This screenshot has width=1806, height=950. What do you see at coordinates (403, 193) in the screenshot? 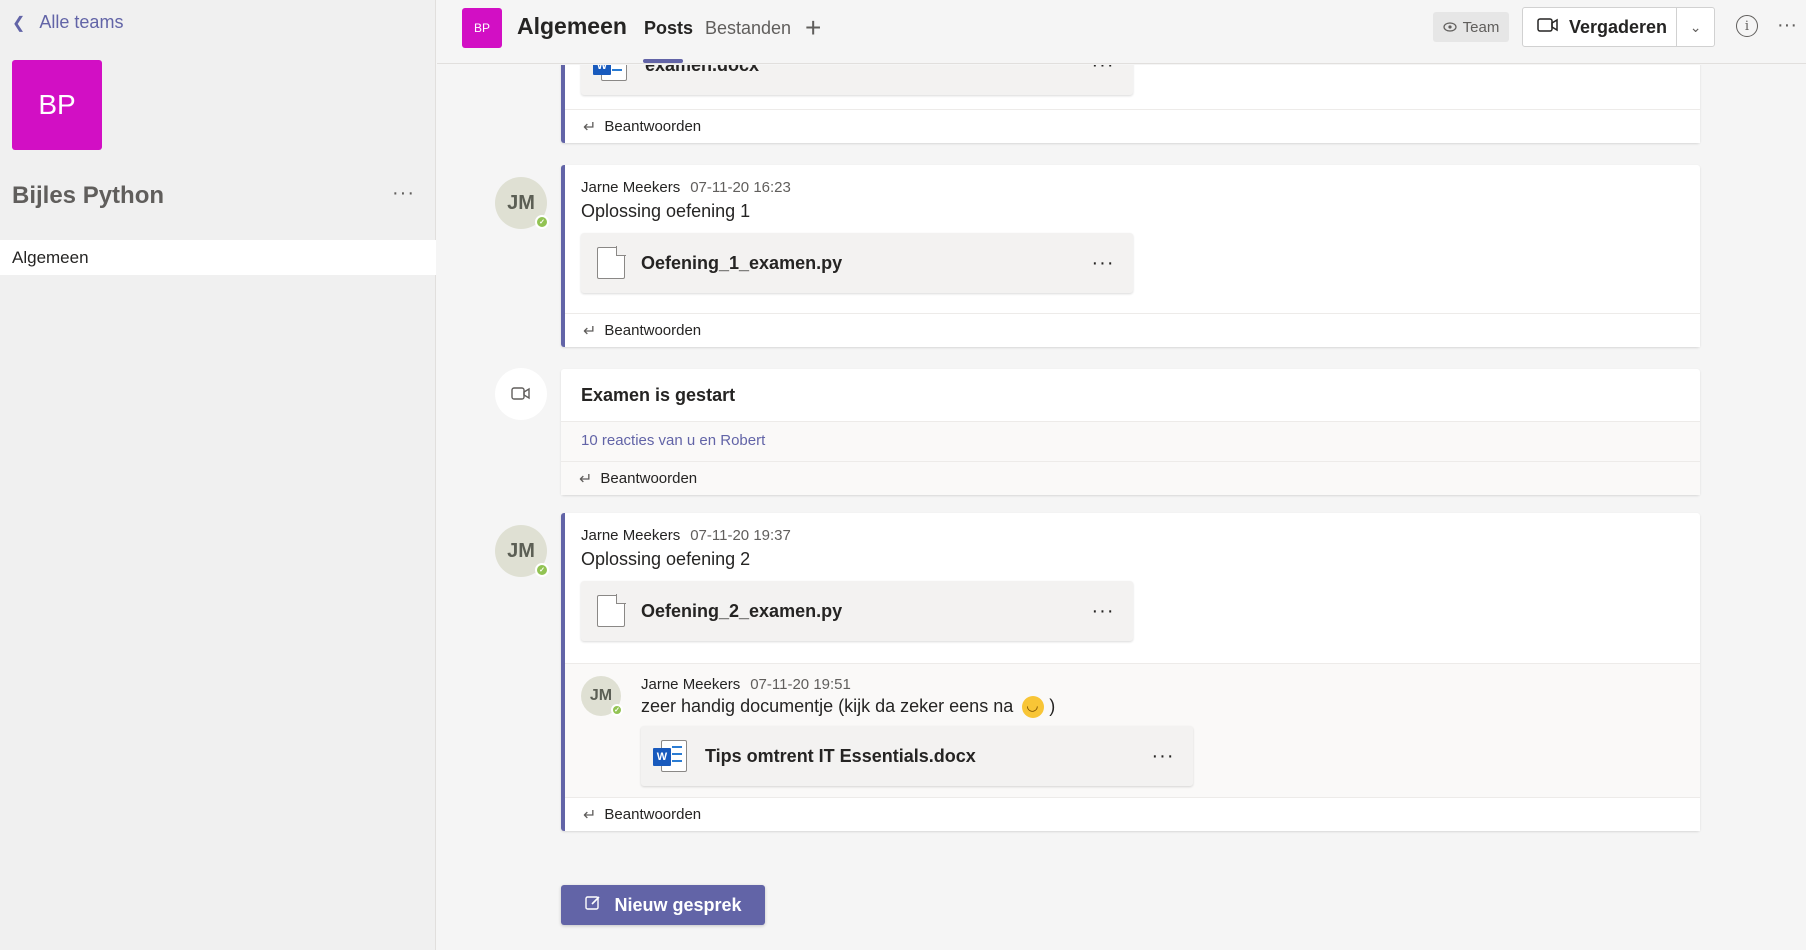
I see `team-more-options-icon: ···` at bounding box center [403, 193].